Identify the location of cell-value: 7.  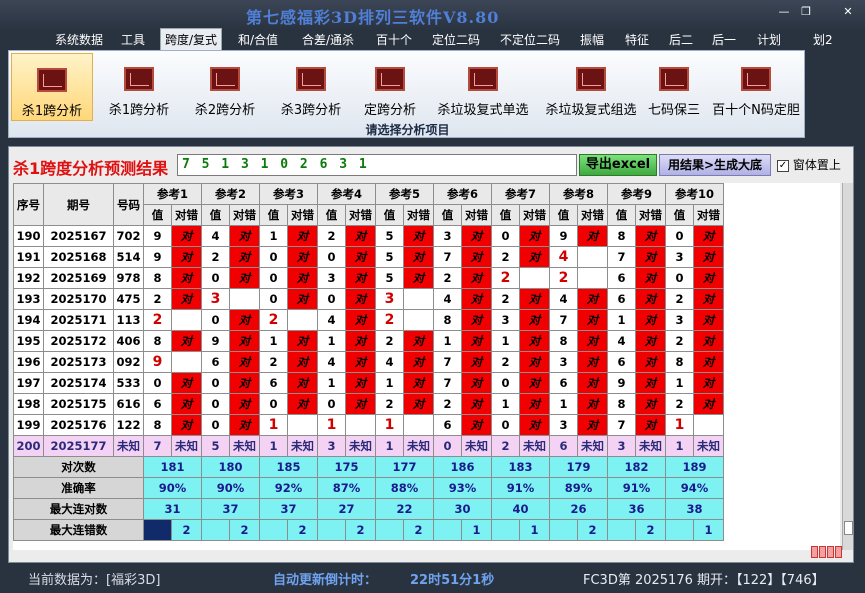
(563, 320).